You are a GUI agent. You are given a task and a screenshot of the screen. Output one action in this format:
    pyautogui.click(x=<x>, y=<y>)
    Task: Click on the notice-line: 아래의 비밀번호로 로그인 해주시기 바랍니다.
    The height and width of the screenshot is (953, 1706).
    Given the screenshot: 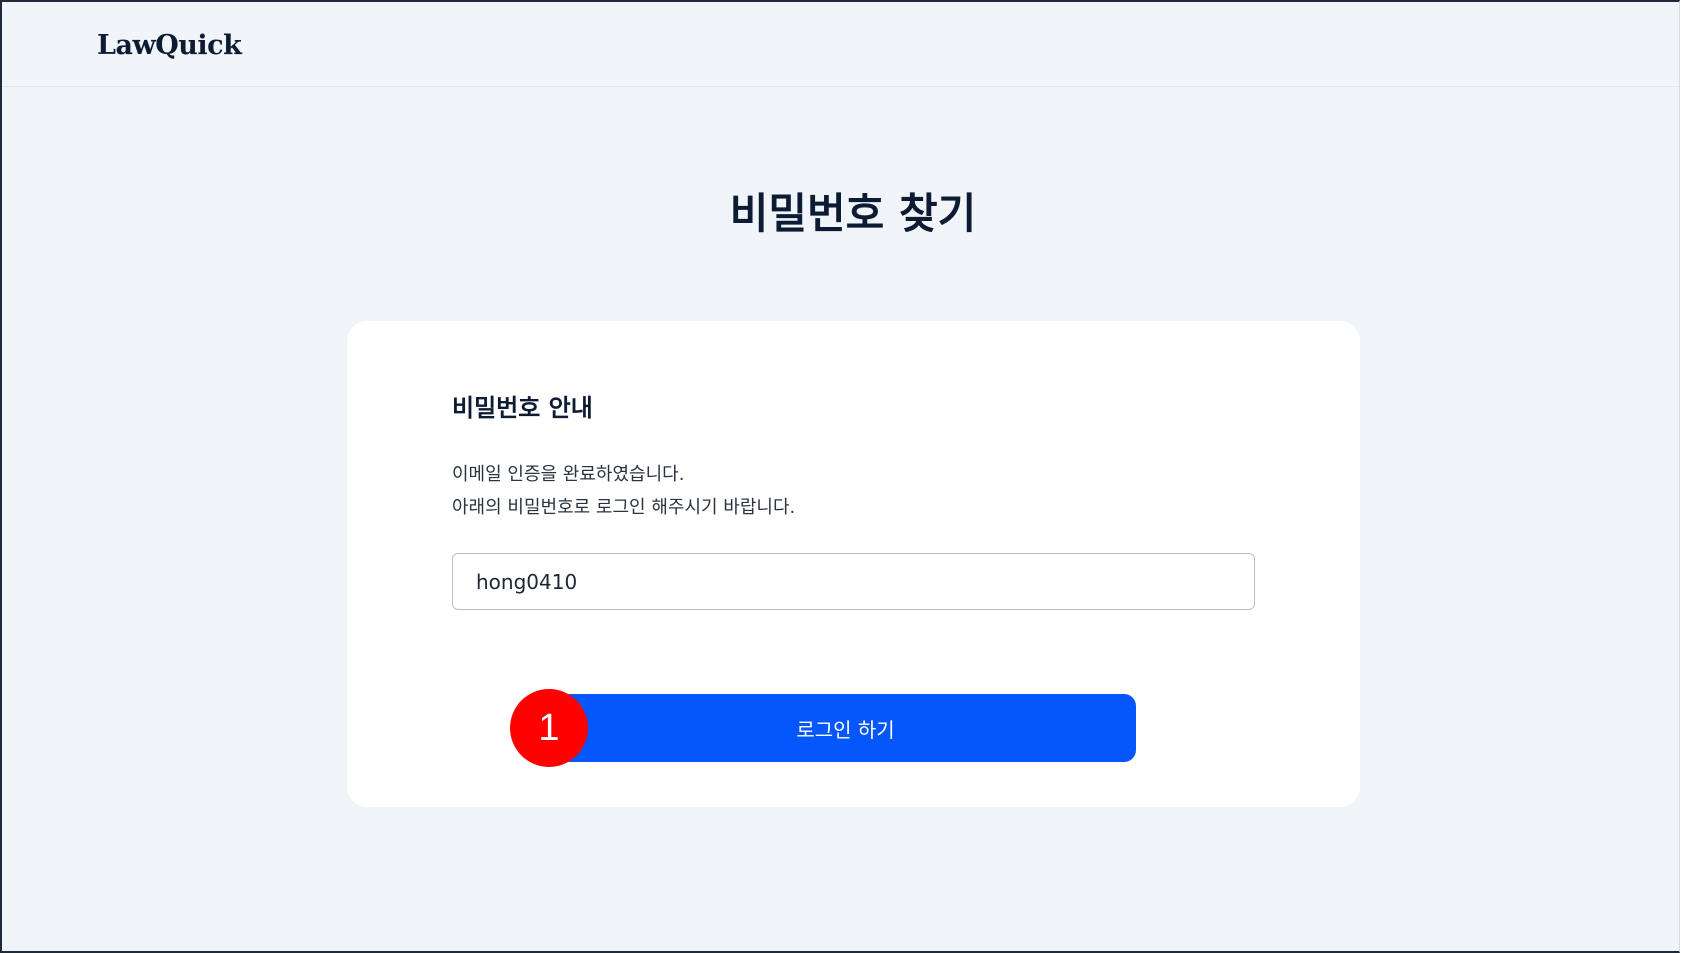 What is the action you would take?
    pyautogui.click(x=624, y=507)
    